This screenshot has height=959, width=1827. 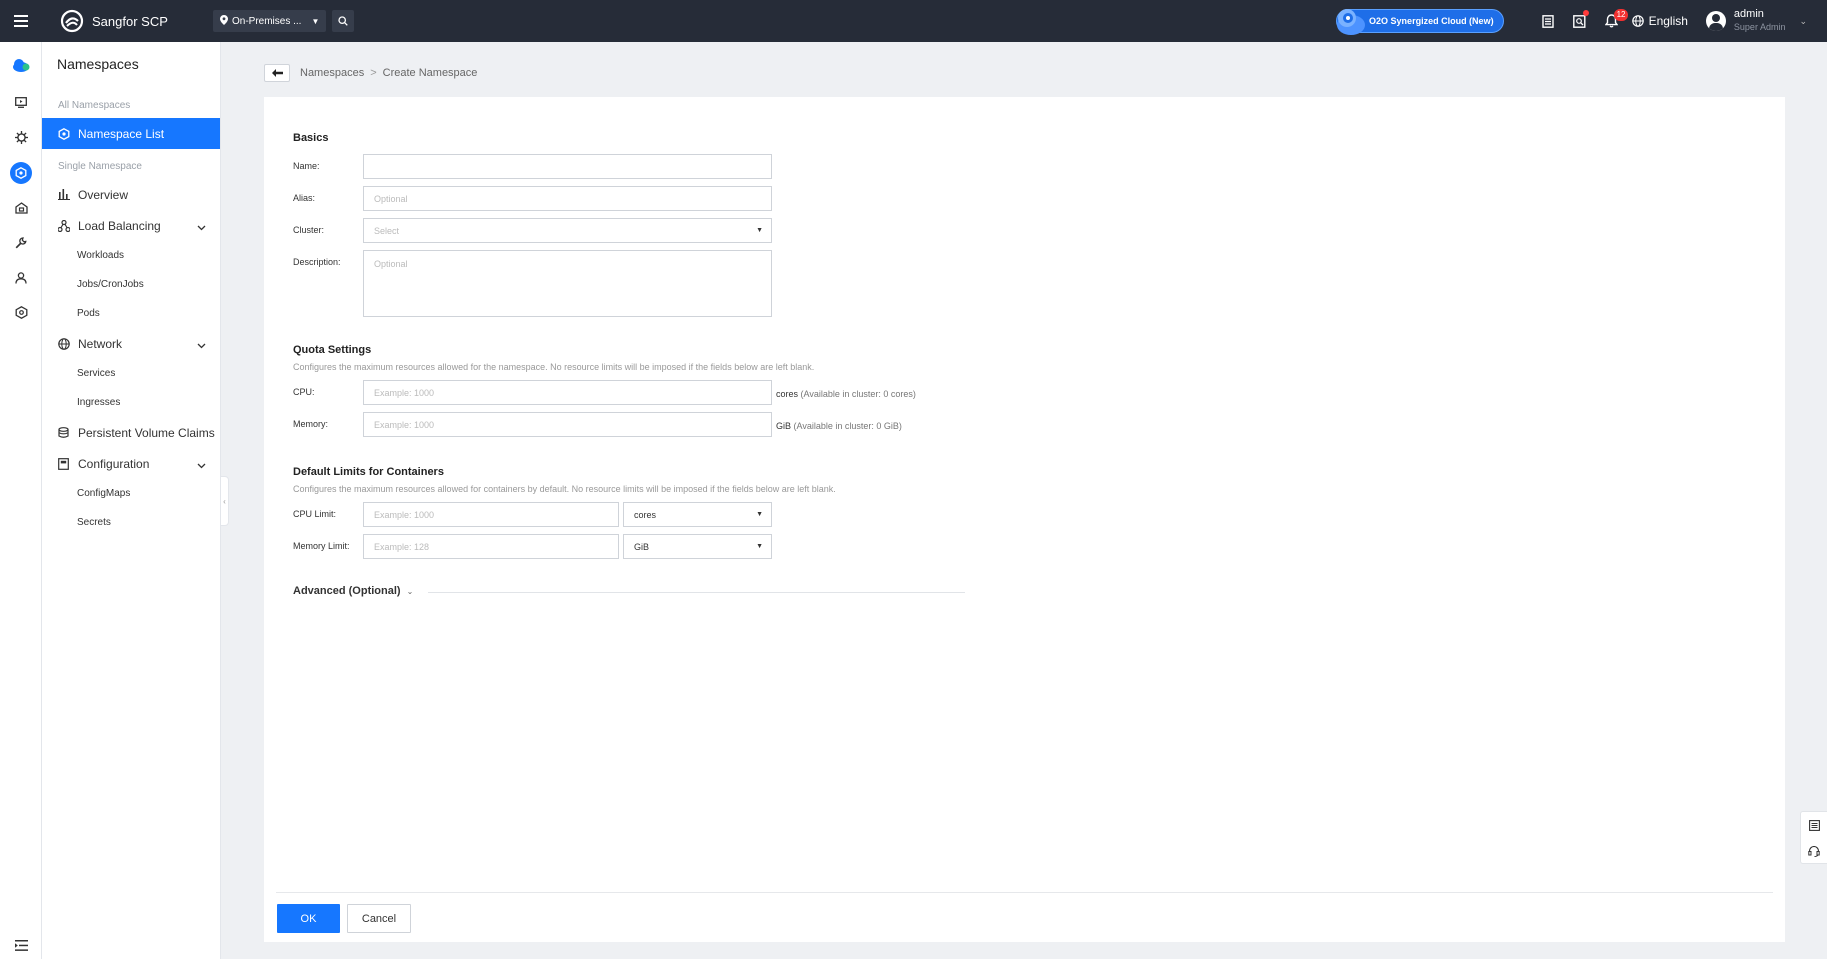 What do you see at coordinates (131, 343) in the screenshot?
I see `sidebar-item-network: Network` at bounding box center [131, 343].